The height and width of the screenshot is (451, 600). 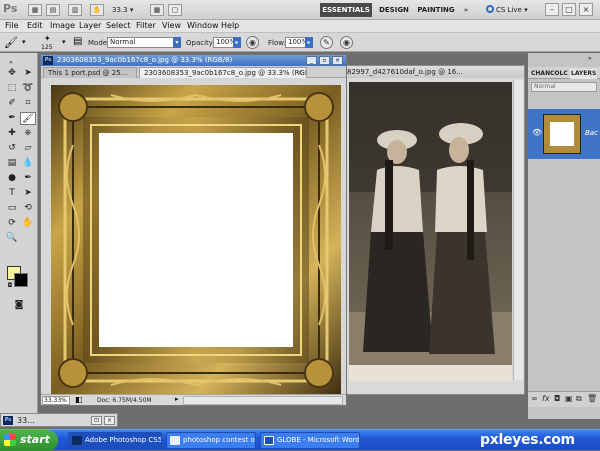 I want to click on lasso-tool-icon: ➰, so click(x=28, y=88).